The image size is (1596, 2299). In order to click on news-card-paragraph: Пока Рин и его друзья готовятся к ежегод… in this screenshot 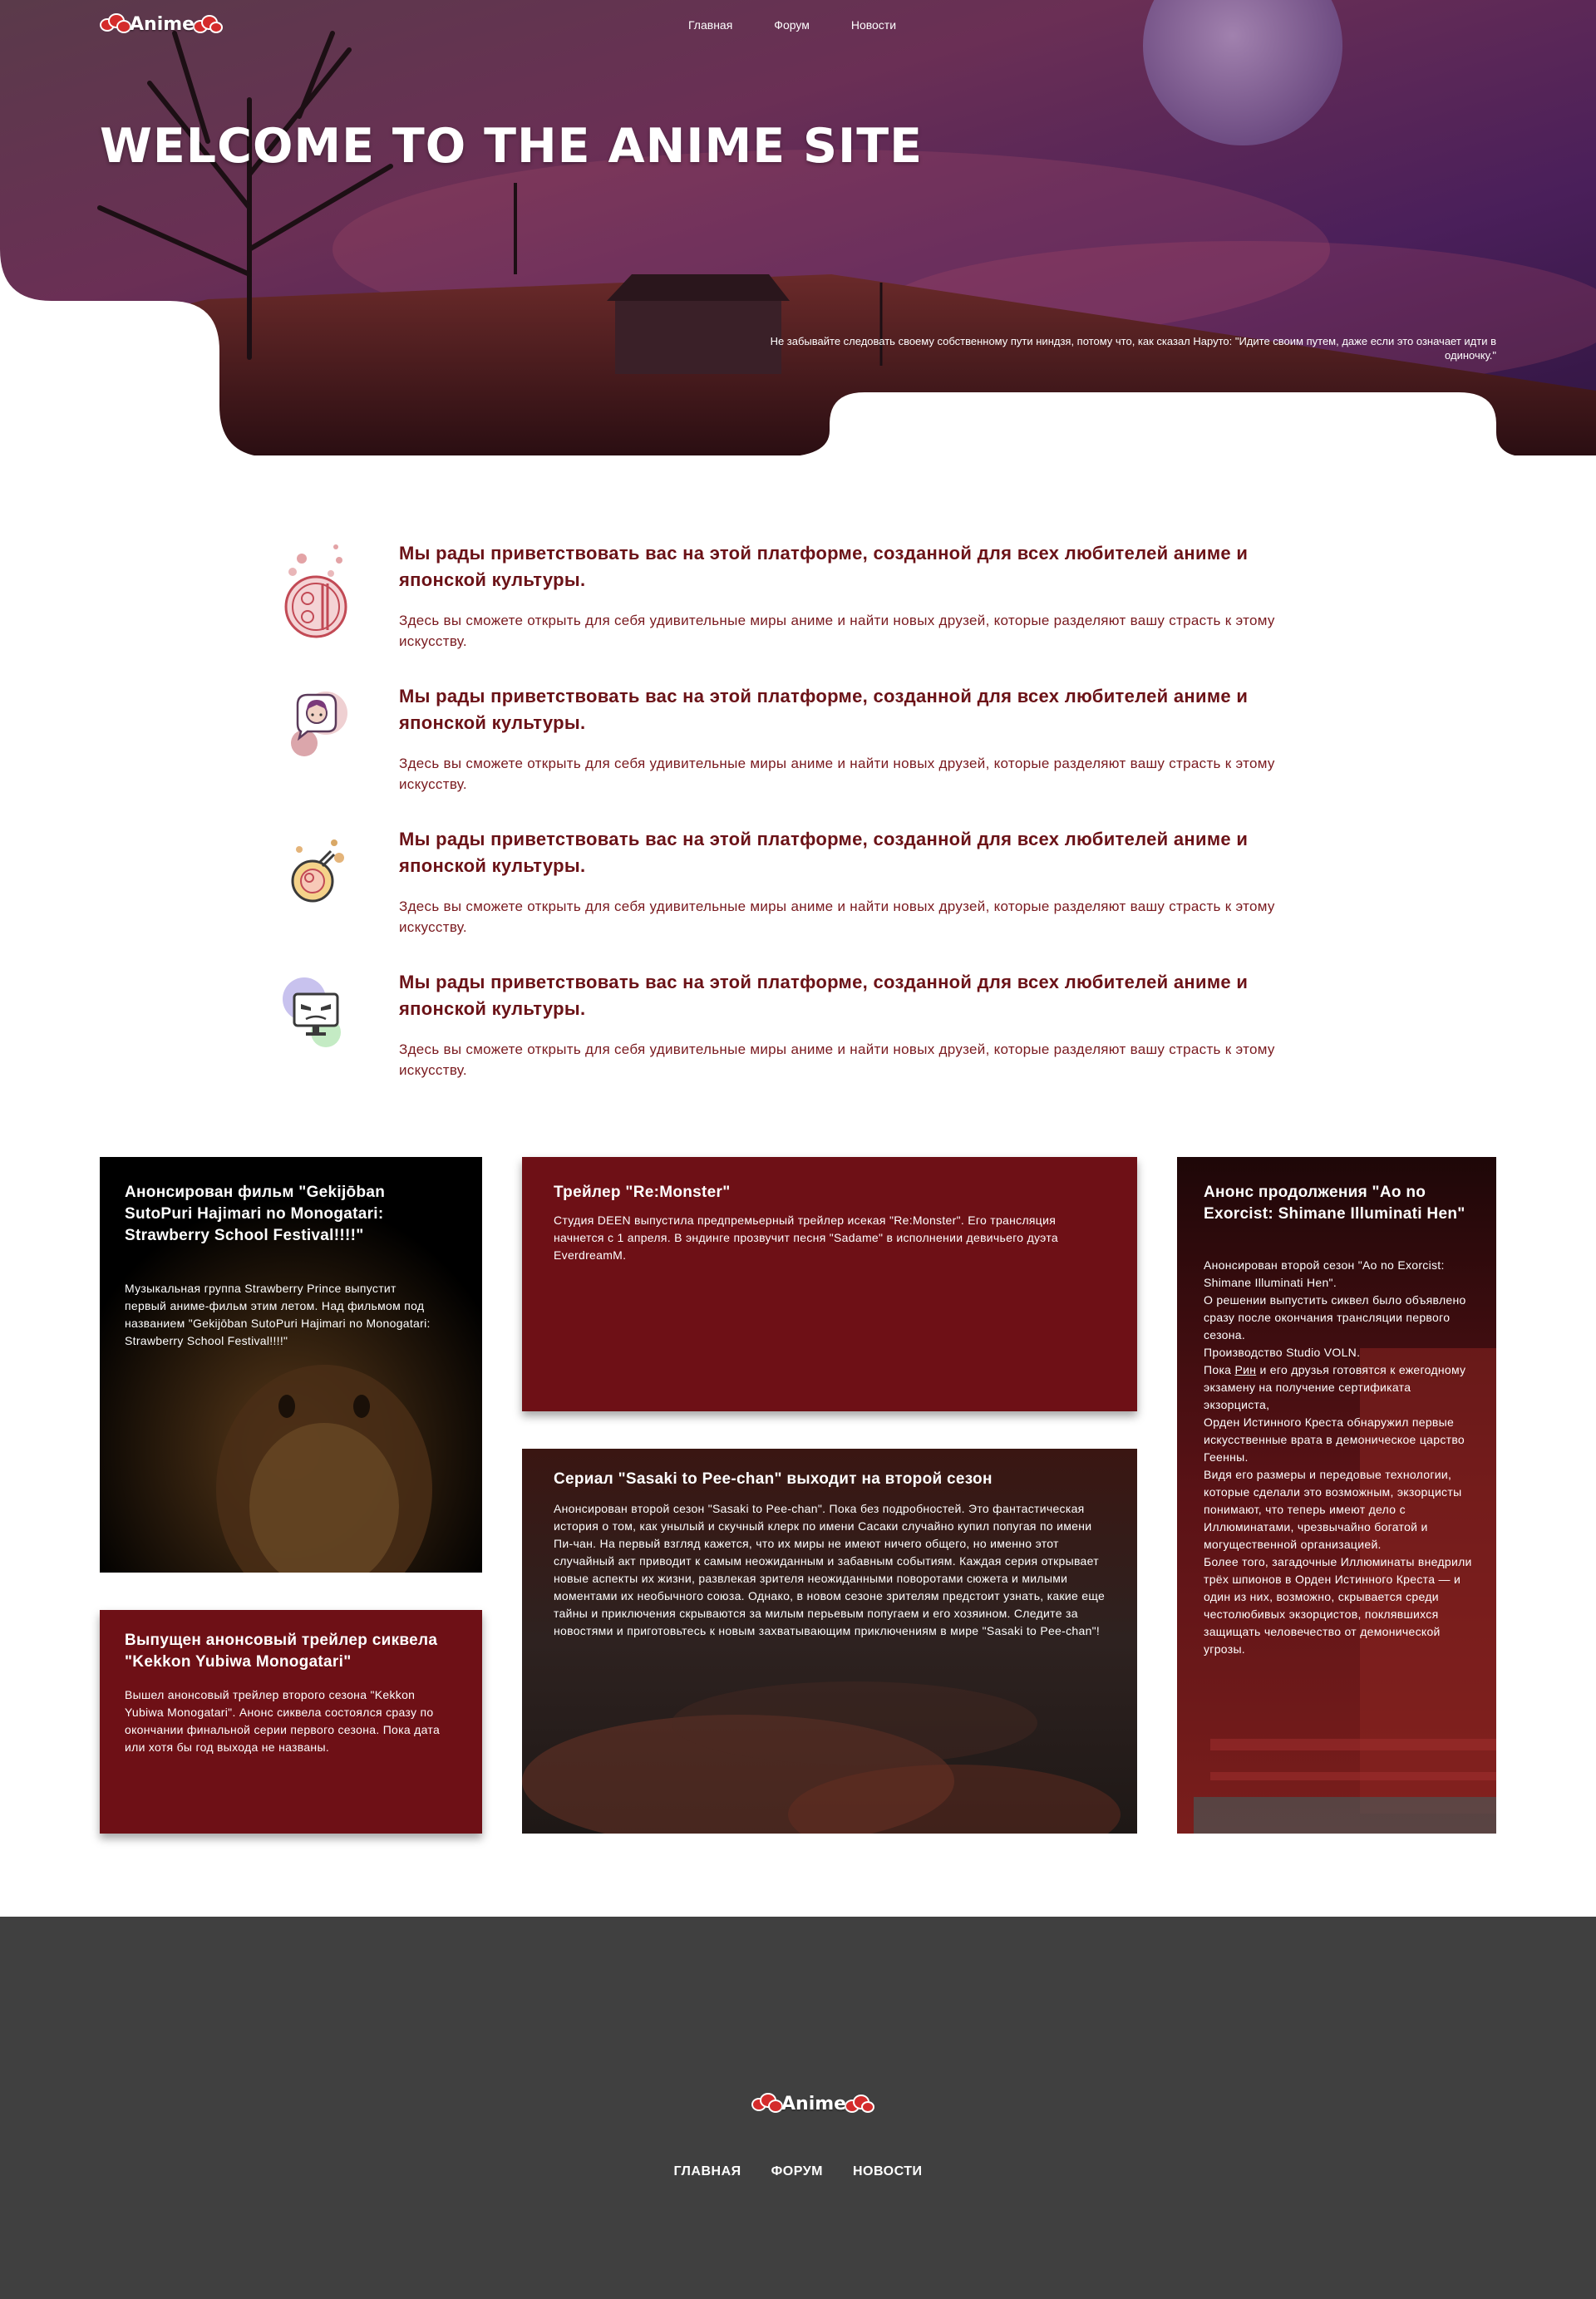, I will do `click(1341, 1387)`.